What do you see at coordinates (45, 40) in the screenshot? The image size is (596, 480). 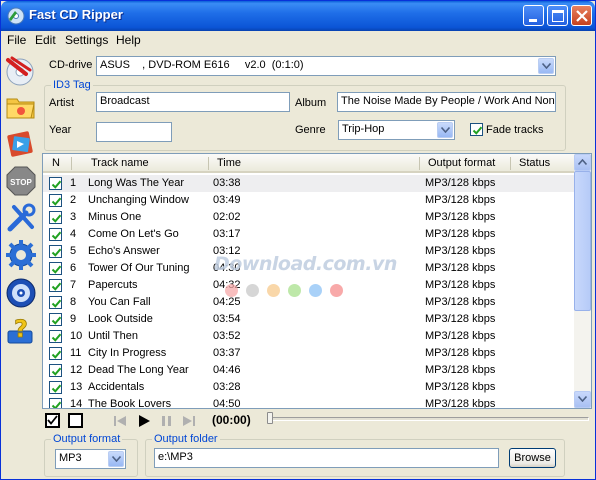 I see `menu-edit: Edit` at bounding box center [45, 40].